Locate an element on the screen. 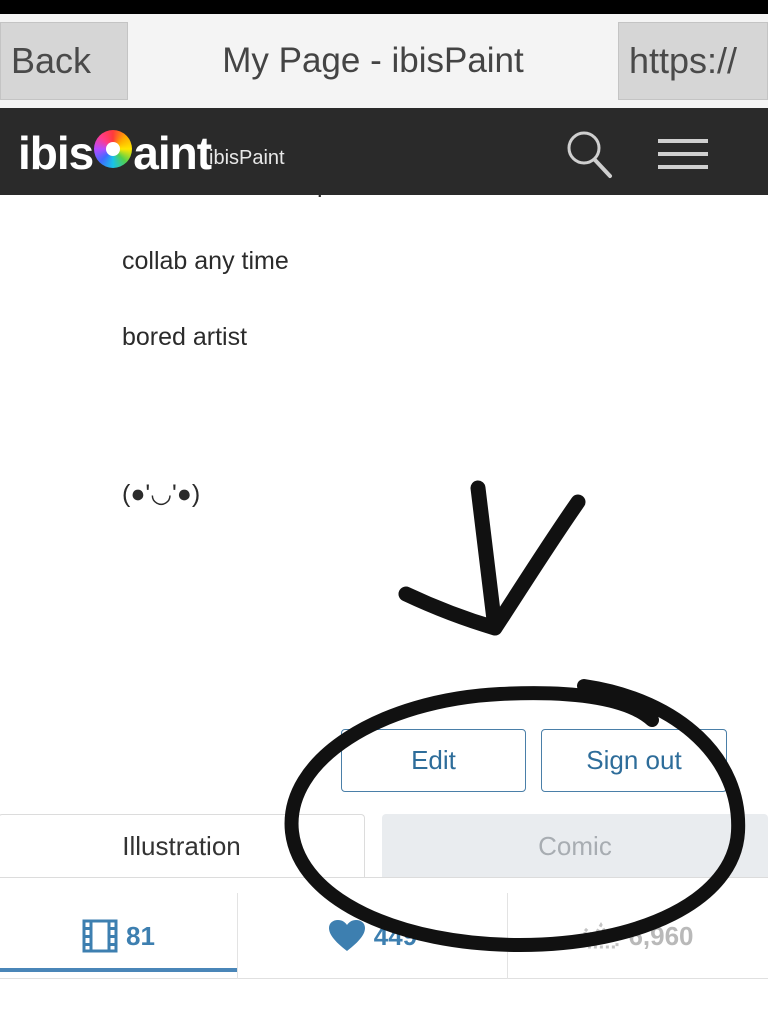 The width and height of the screenshot is (768, 1024). search-button is located at coordinates (589, 154).